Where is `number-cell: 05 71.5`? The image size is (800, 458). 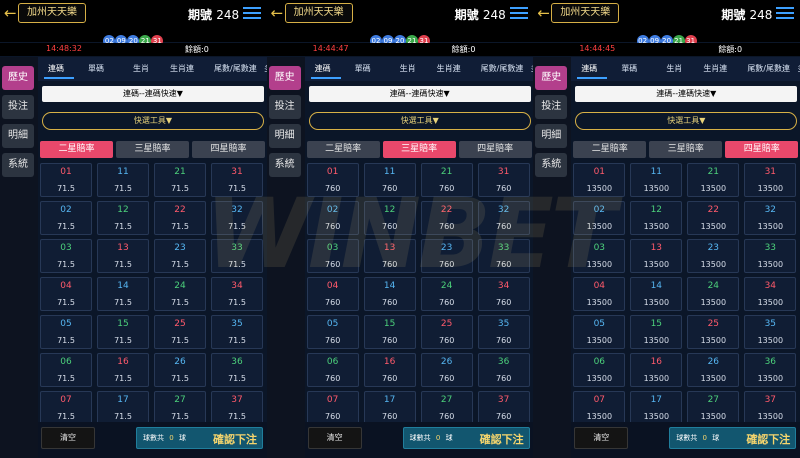 number-cell: 05 71.5 is located at coordinates (66, 332).